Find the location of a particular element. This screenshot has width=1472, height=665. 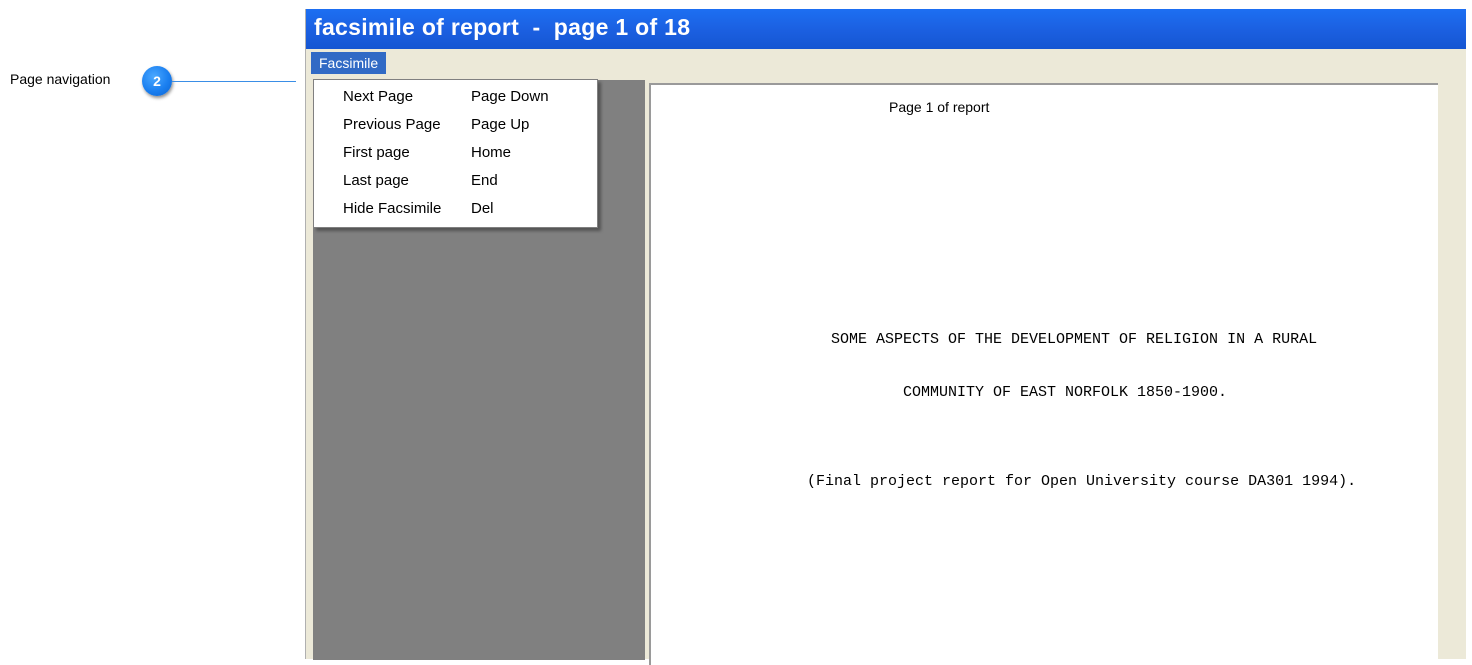

page-navigation-label: Page navigation is located at coordinates (60, 79).